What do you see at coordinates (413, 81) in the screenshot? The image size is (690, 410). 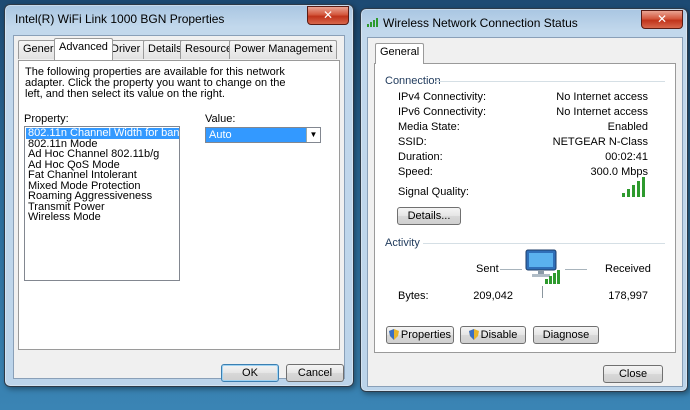 I see `connection-section-header: Connection` at bounding box center [413, 81].